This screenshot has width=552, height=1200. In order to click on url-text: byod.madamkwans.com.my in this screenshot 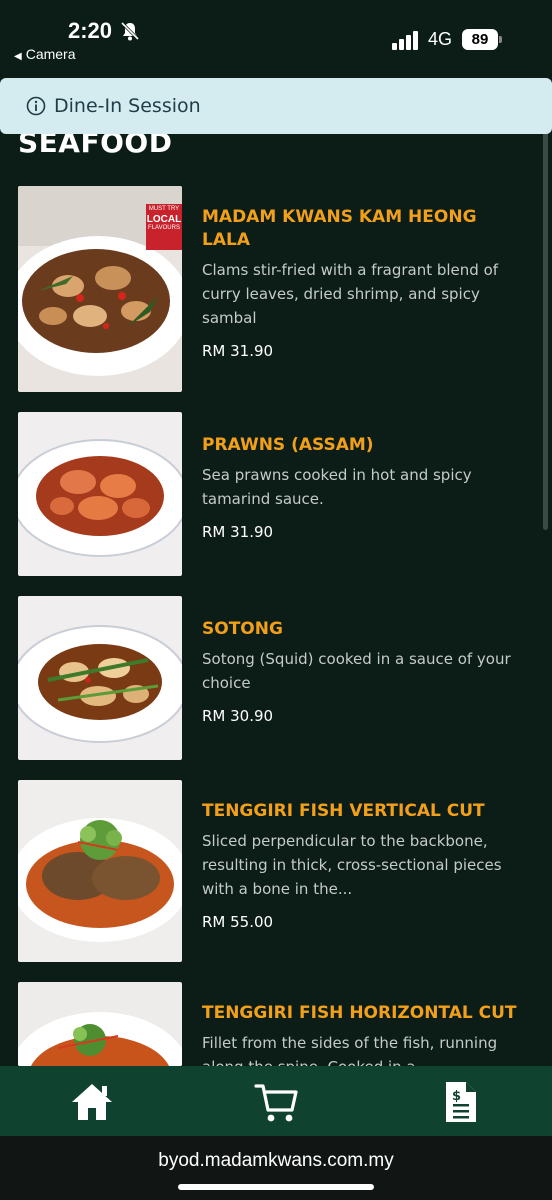, I will do `click(276, 1160)`.